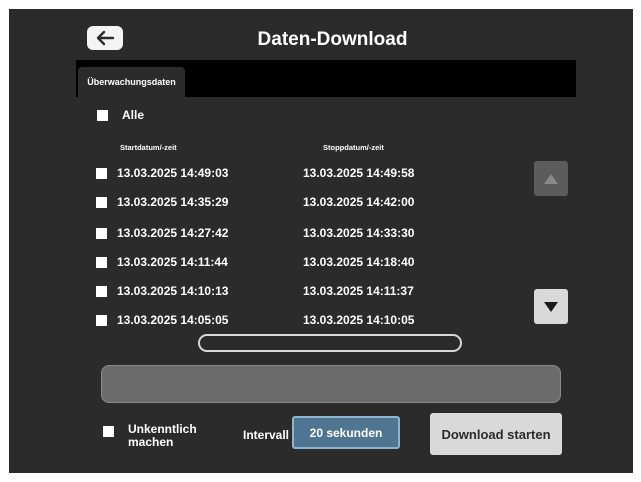 This screenshot has width=641, height=482. Describe the element at coordinates (266, 435) in the screenshot. I see `interval-label: Intervall` at that location.